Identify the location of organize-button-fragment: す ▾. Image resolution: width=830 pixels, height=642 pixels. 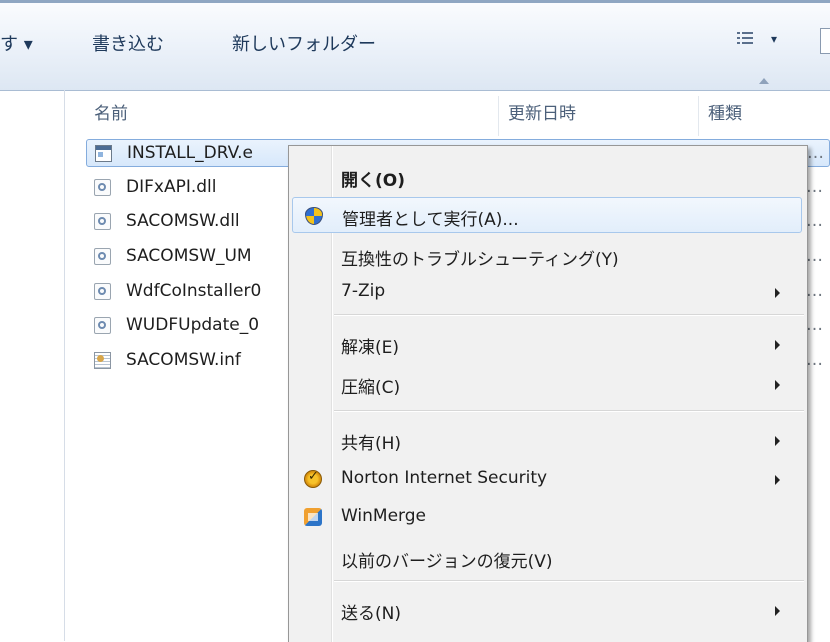
(16, 43).